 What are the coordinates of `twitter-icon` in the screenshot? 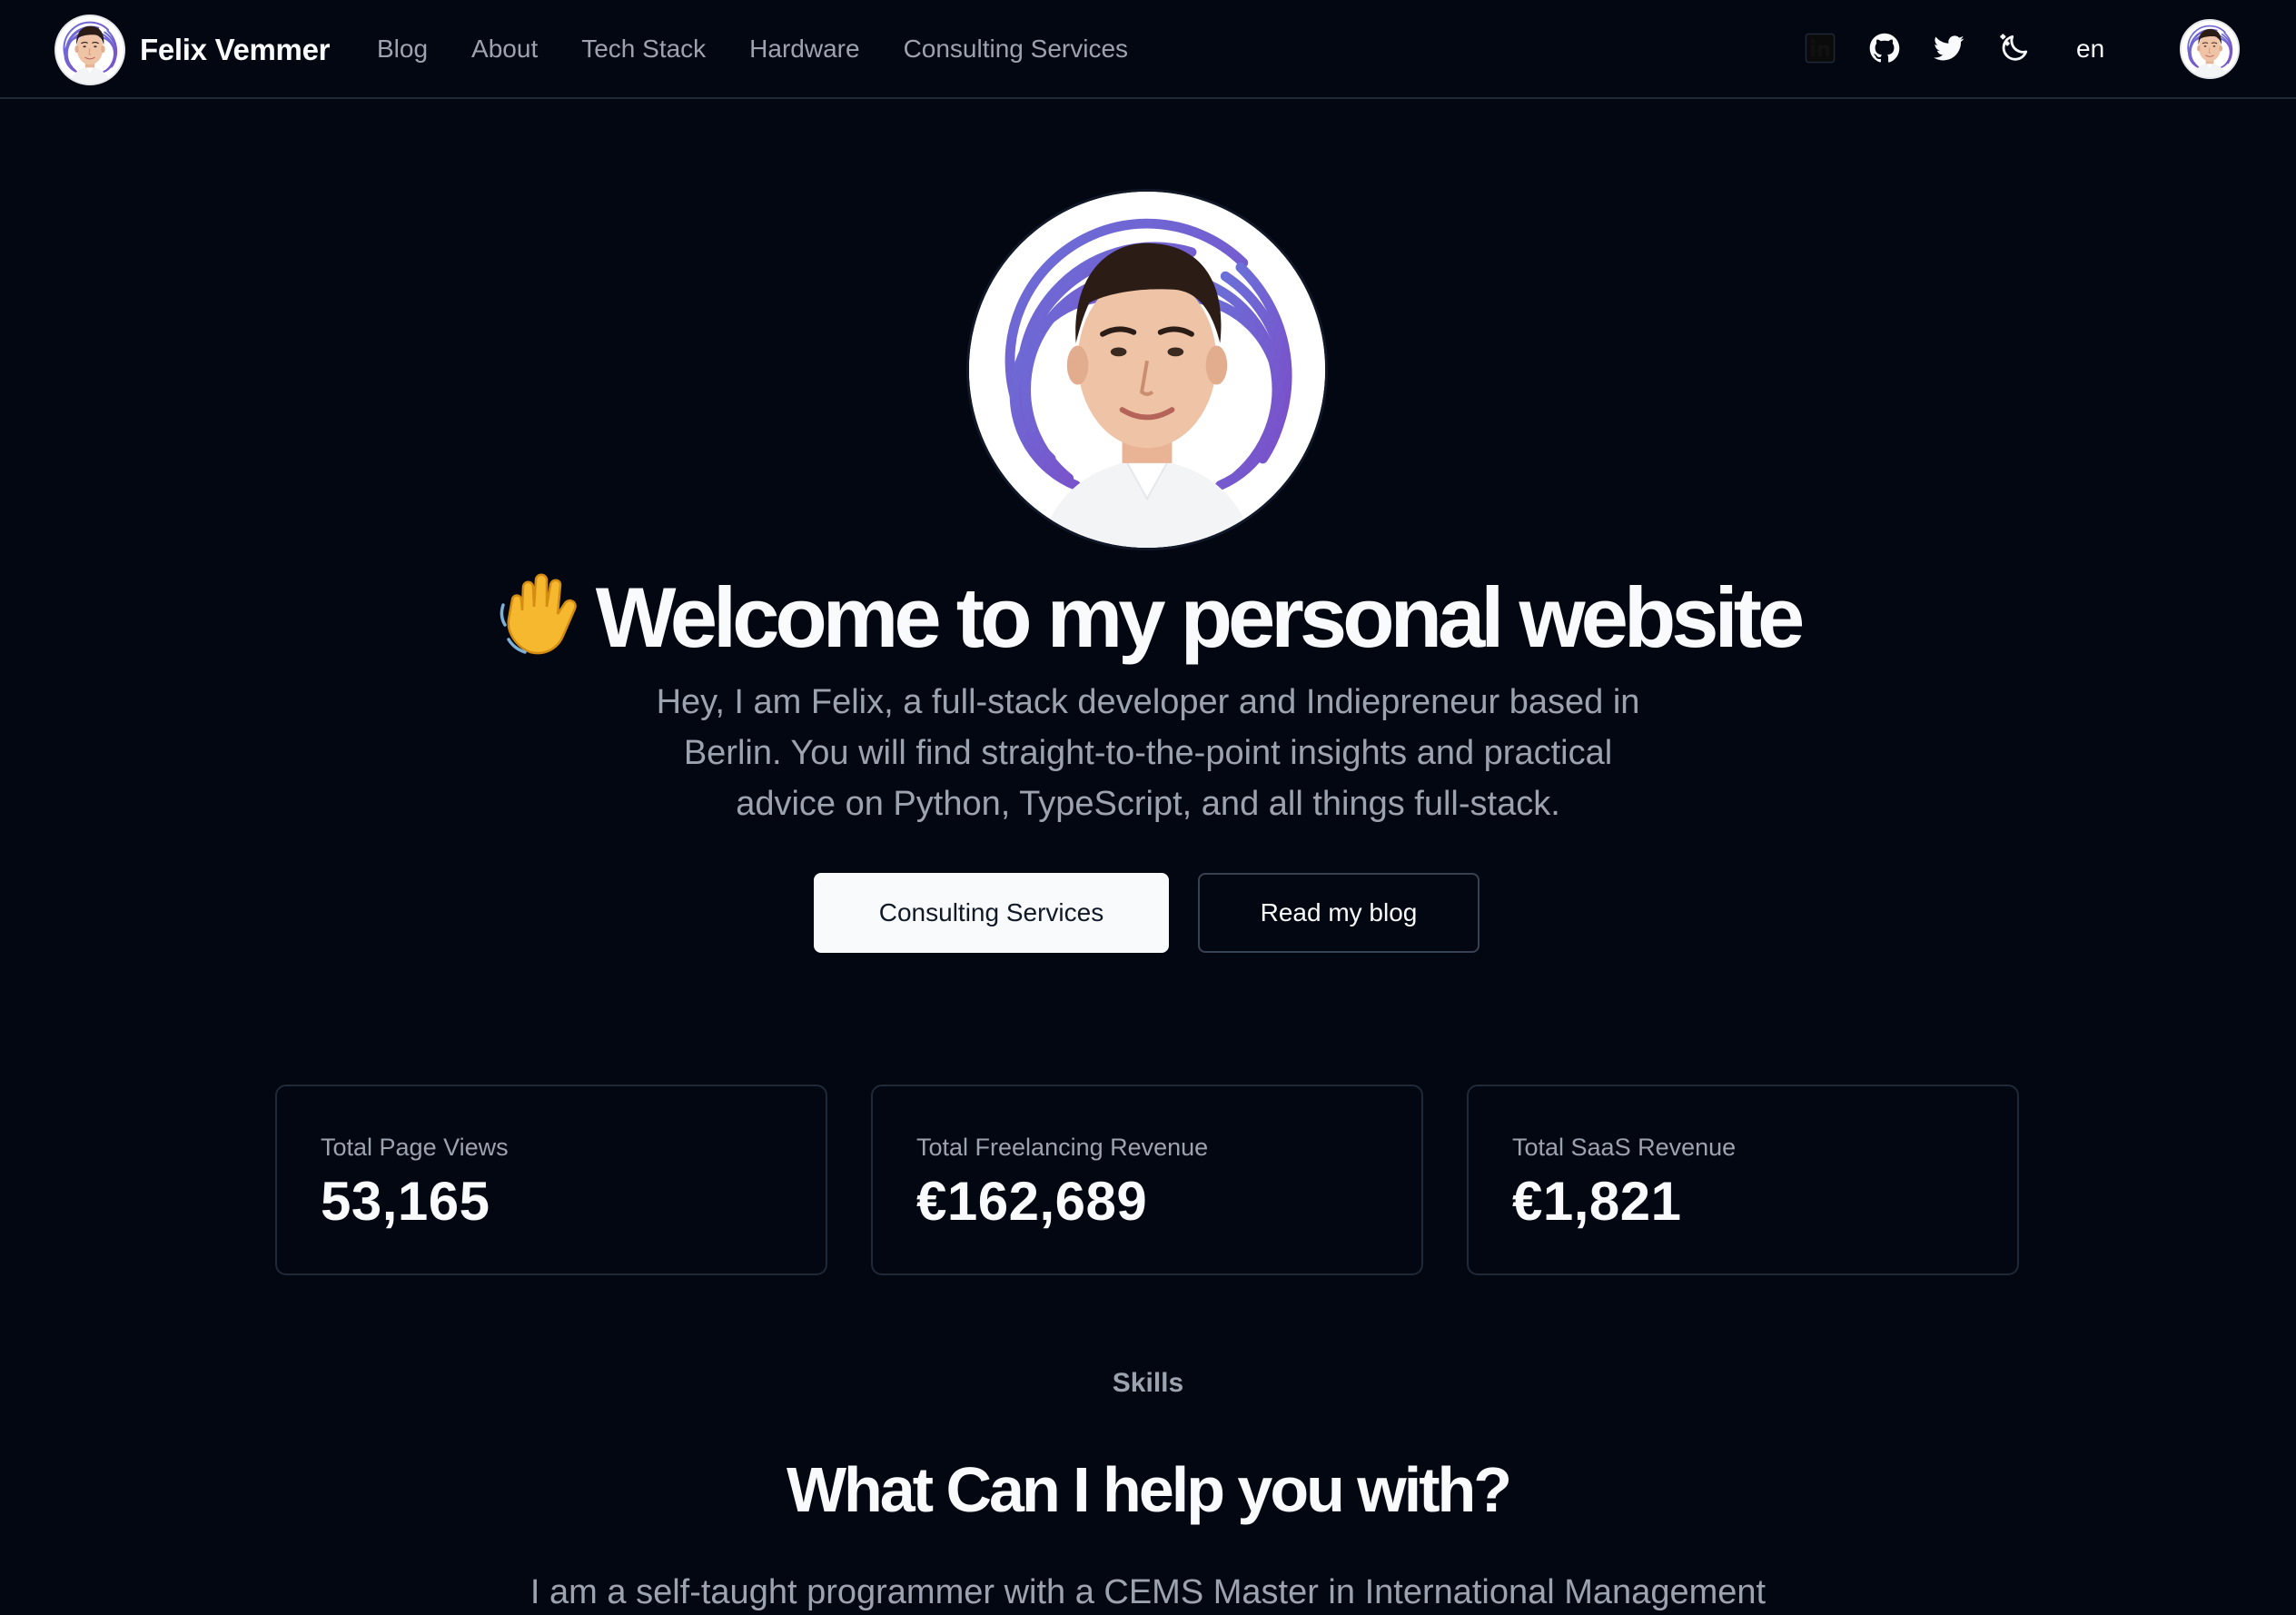 It's located at (1949, 48).